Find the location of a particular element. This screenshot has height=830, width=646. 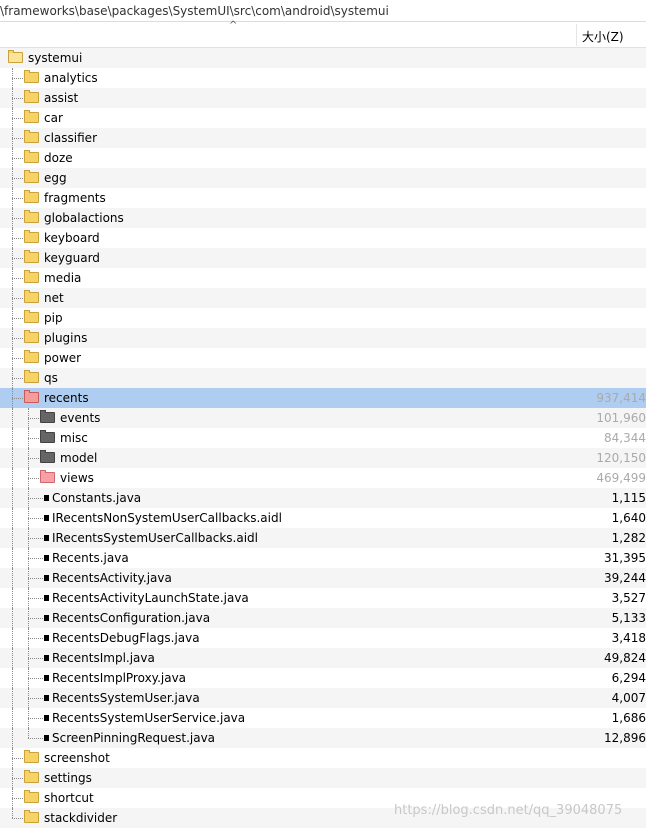

tree-item-label: systemui is located at coordinates (55, 58).